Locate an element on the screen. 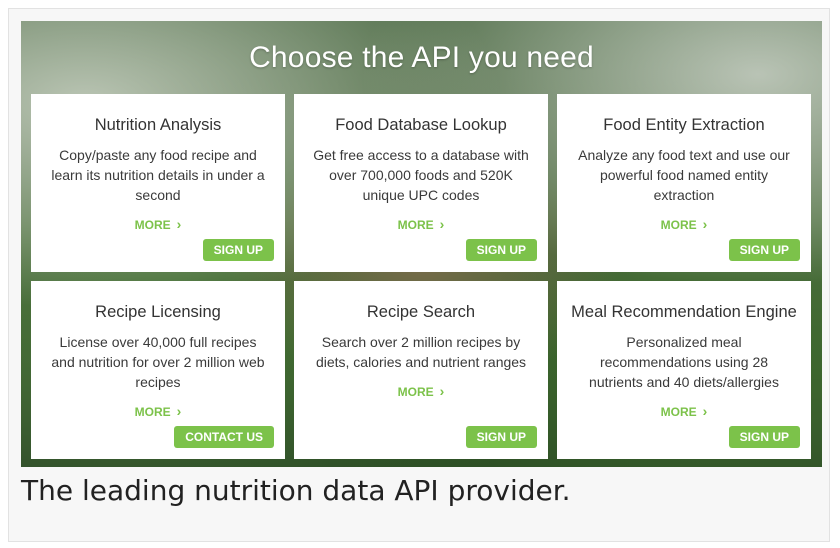 The width and height of the screenshot is (840, 548). contact-us-button: CONTACT US is located at coordinates (224, 437).